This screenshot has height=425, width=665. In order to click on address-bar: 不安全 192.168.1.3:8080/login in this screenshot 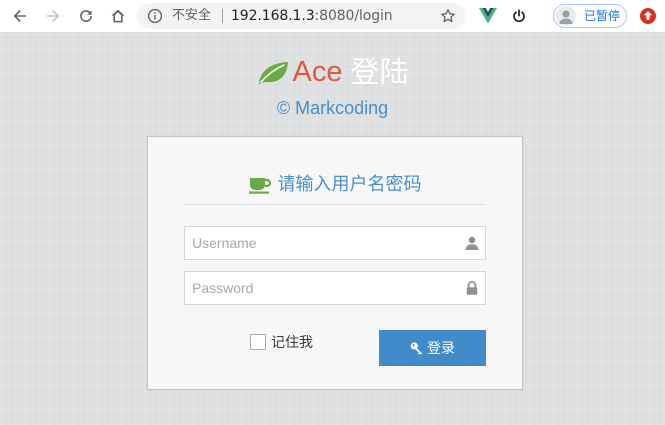, I will do `click(301, 16)`.